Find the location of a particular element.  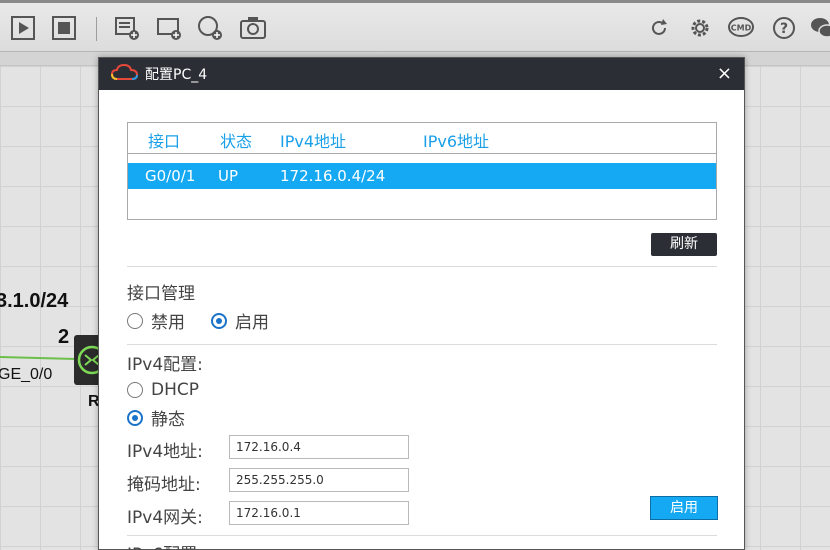

column-header-interface: 接口 is located at coordinates (164, 141).